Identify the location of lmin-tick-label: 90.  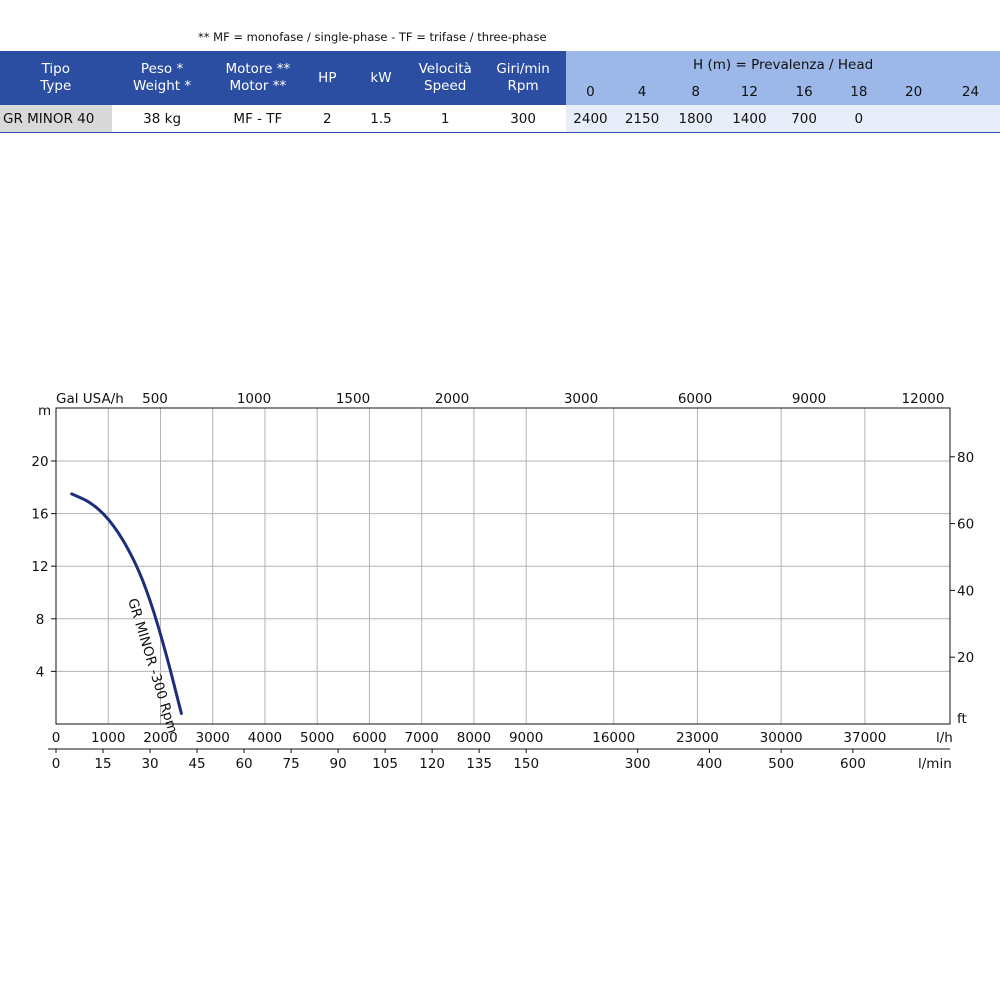
(338, 764).